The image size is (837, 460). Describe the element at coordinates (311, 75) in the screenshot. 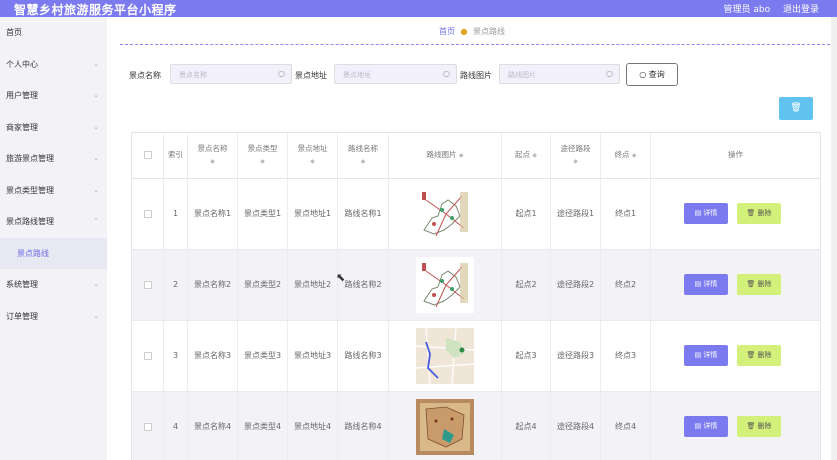

I see `address-label: 景点地址` at that location.